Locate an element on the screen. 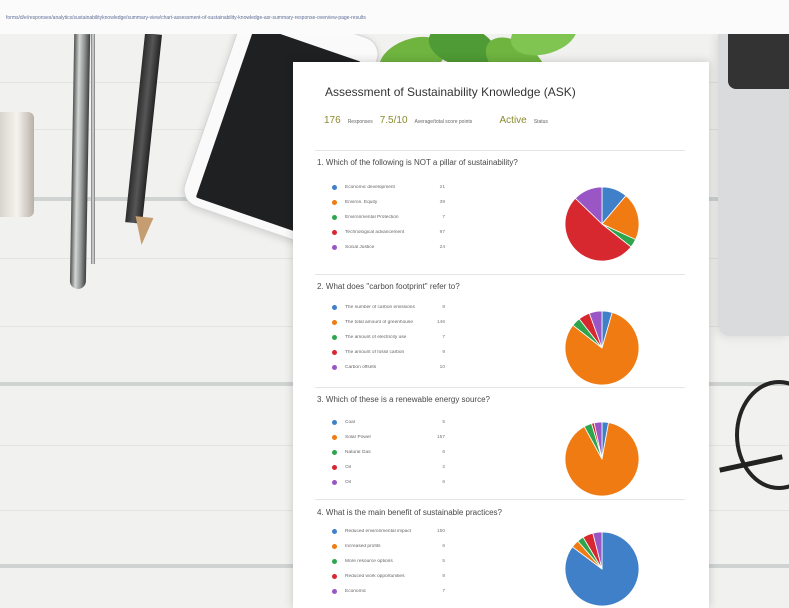  pie-chart-q1 is located at coordinates (602, 224).